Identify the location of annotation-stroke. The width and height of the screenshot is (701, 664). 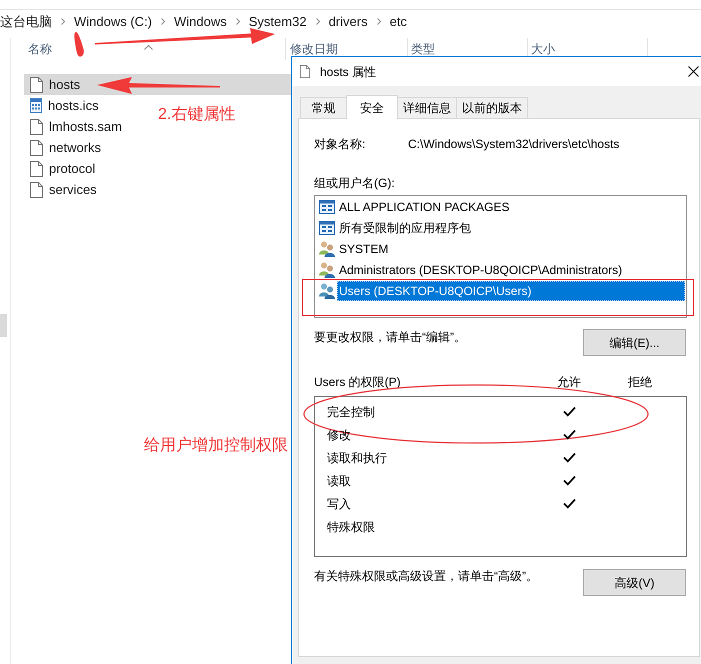
(79, 44).